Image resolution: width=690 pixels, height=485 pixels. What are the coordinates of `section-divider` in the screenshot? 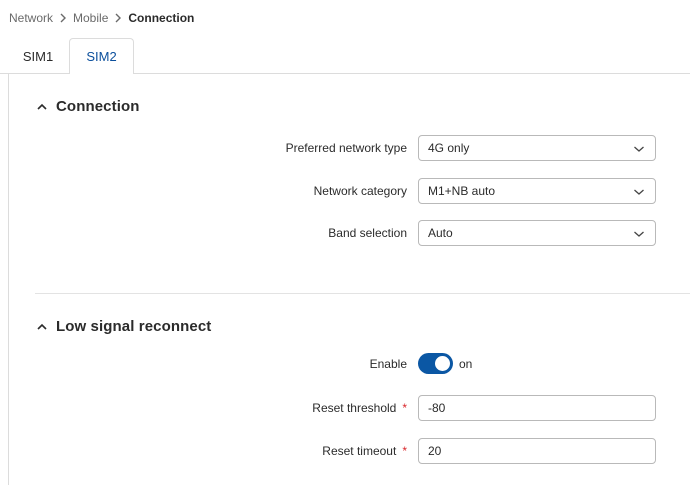 It's located at (362, 293).